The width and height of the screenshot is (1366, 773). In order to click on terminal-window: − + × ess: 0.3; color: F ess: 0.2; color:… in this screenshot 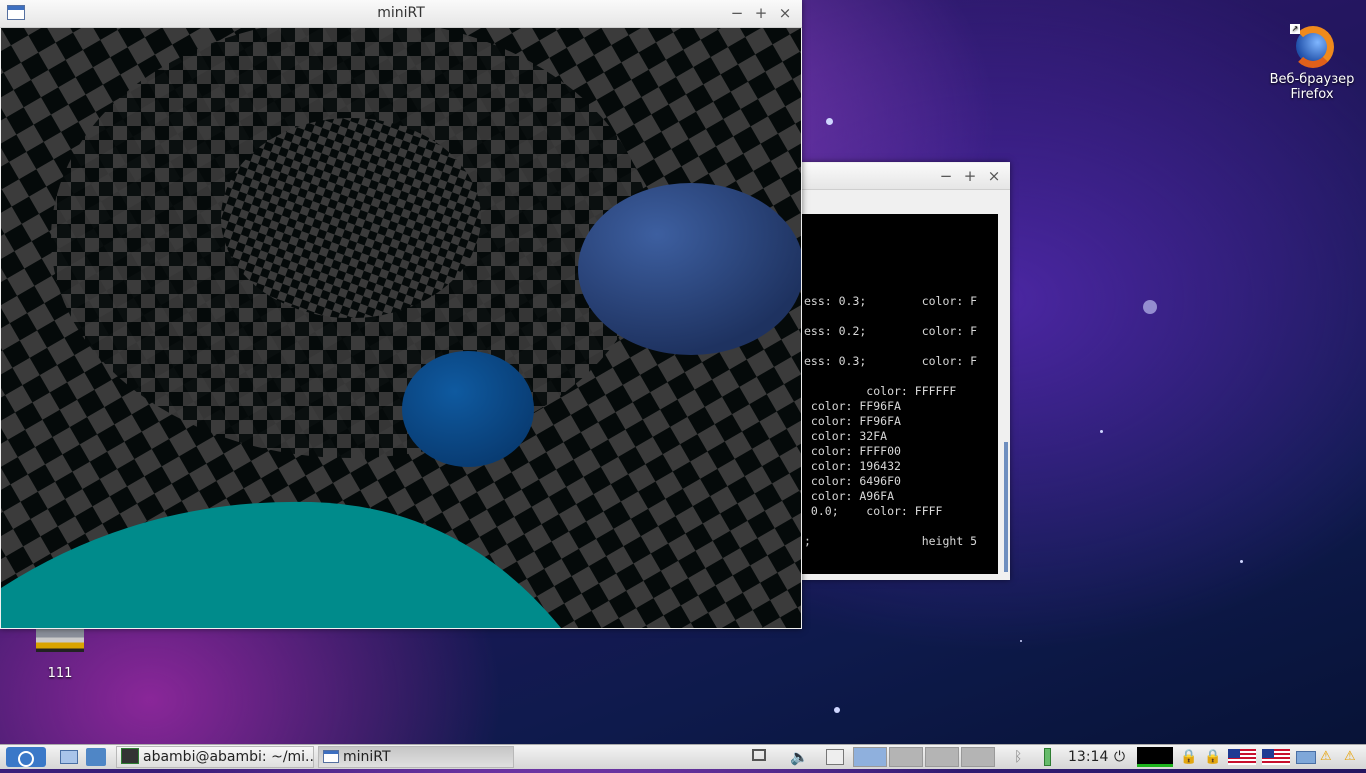, I will do `click(906, 371)`.